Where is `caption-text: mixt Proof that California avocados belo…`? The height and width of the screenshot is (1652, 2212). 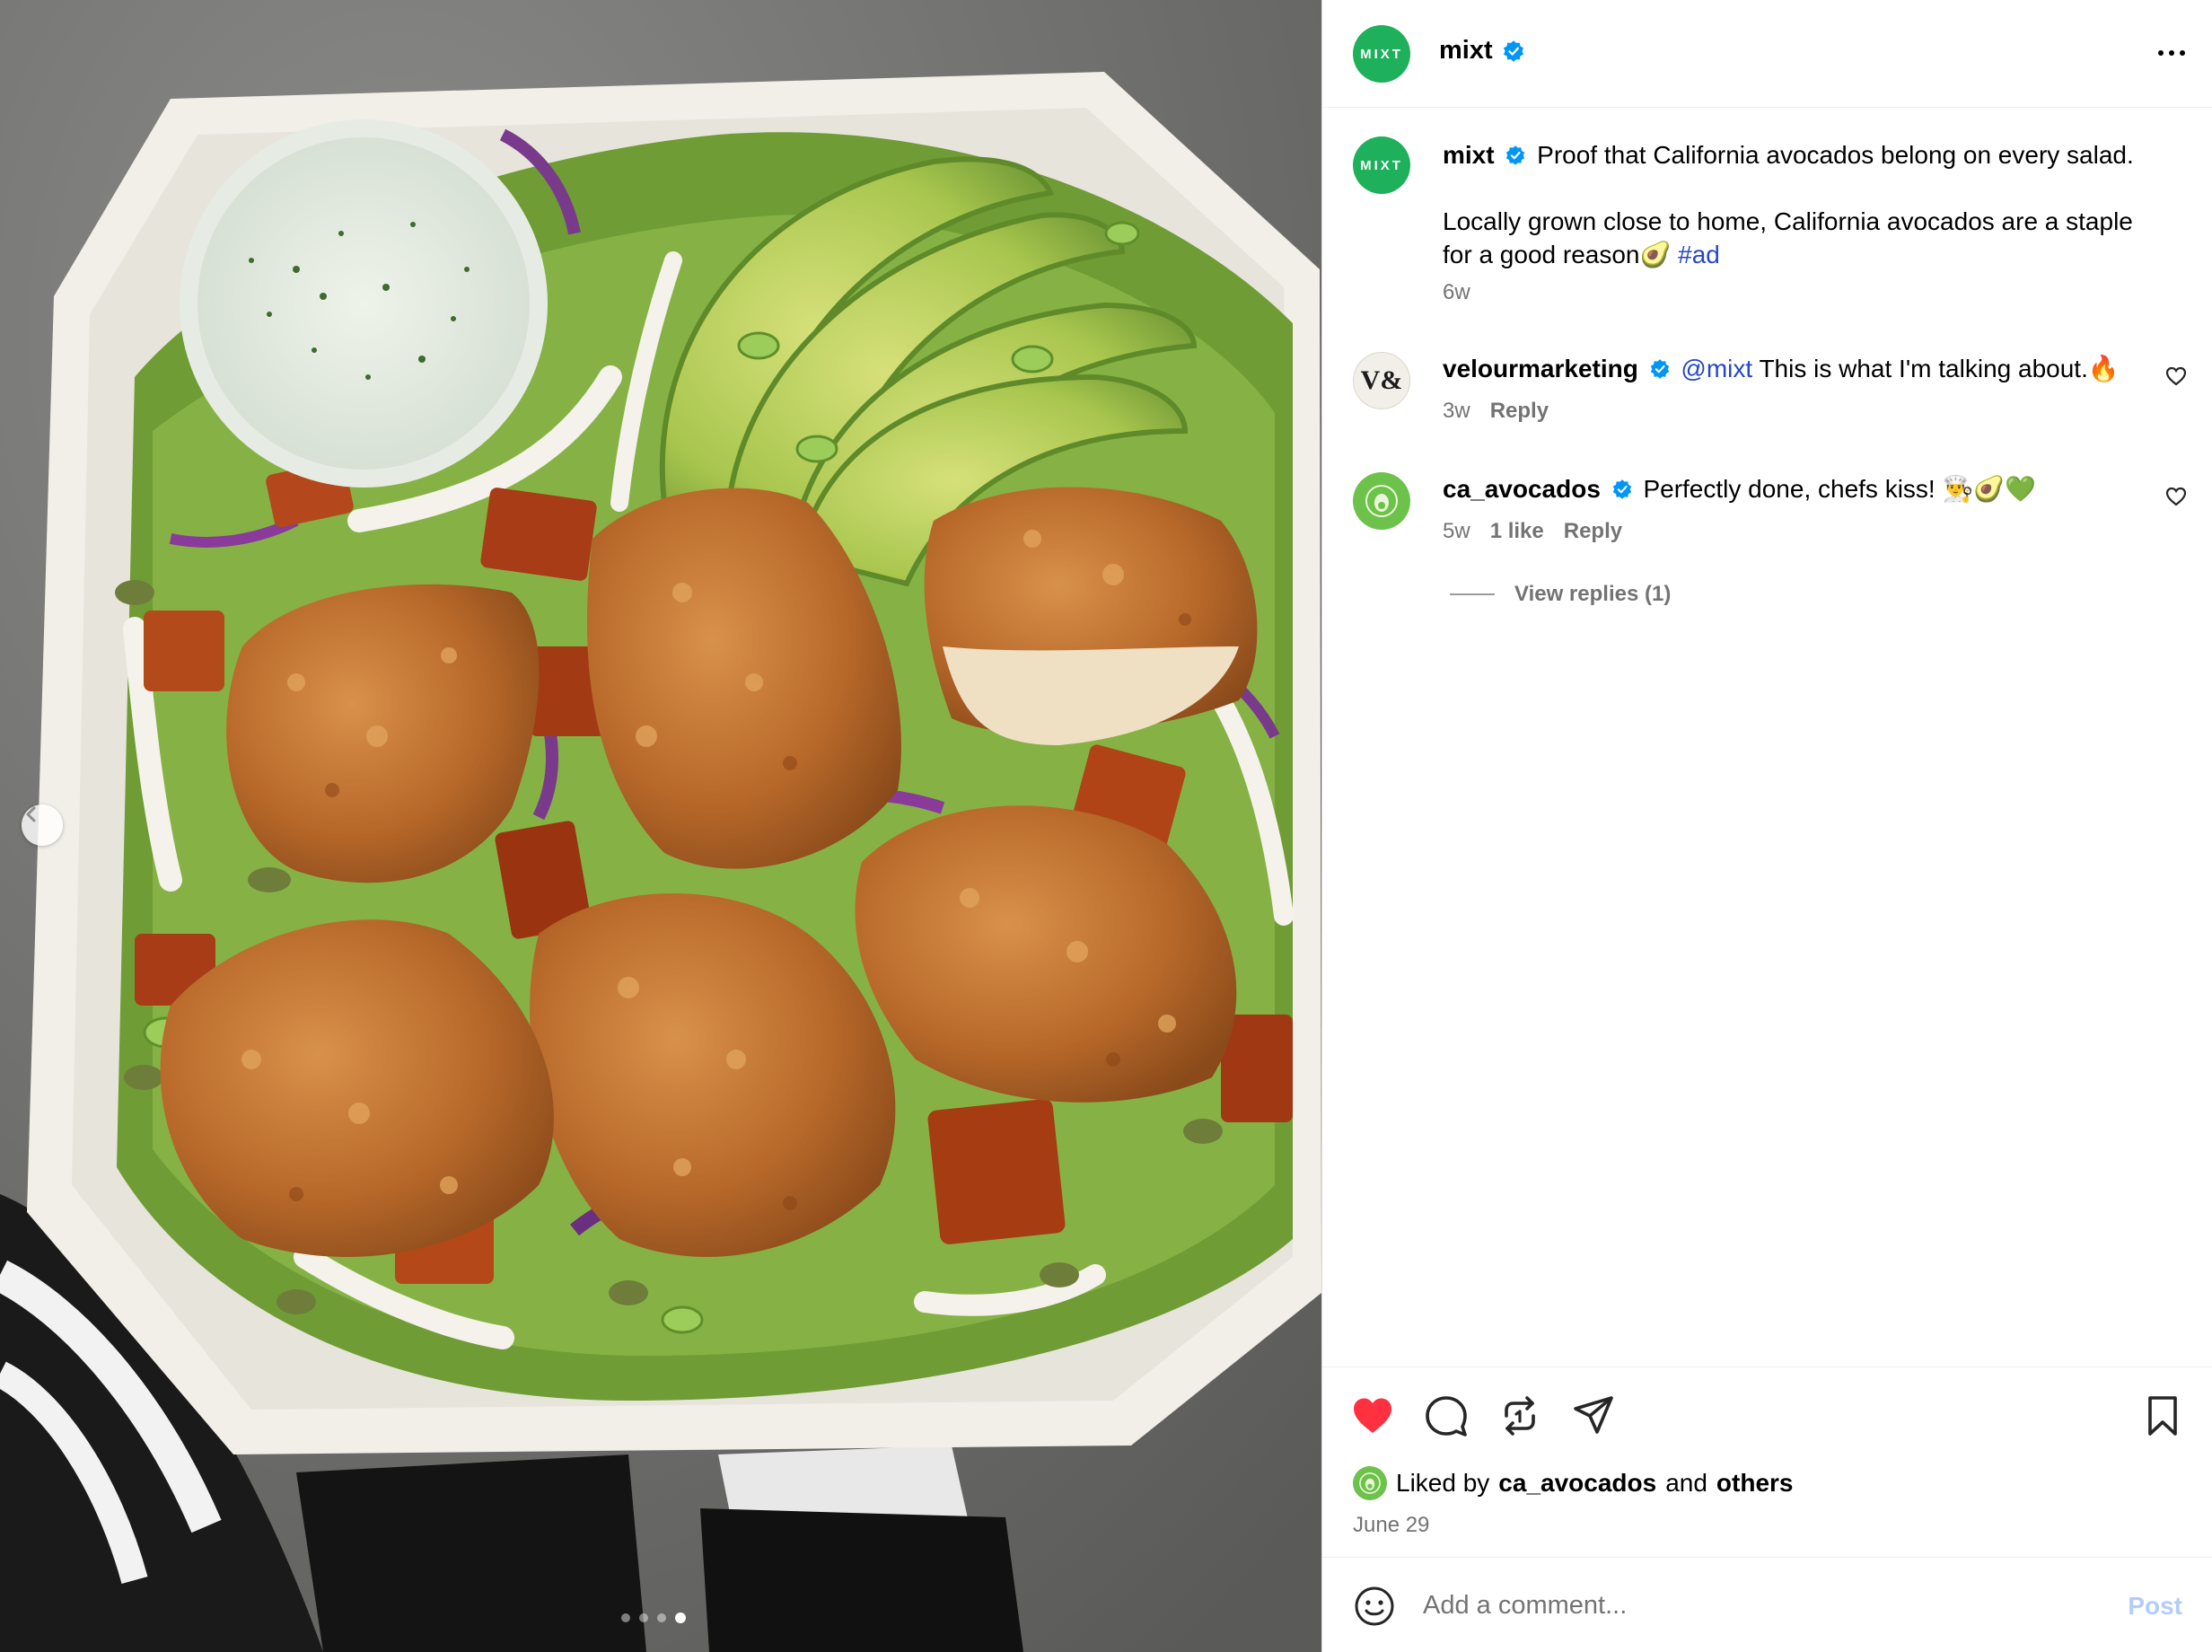
caption-text: mixt Proof that California avocados belo… is located at coordinates (1793, 204).